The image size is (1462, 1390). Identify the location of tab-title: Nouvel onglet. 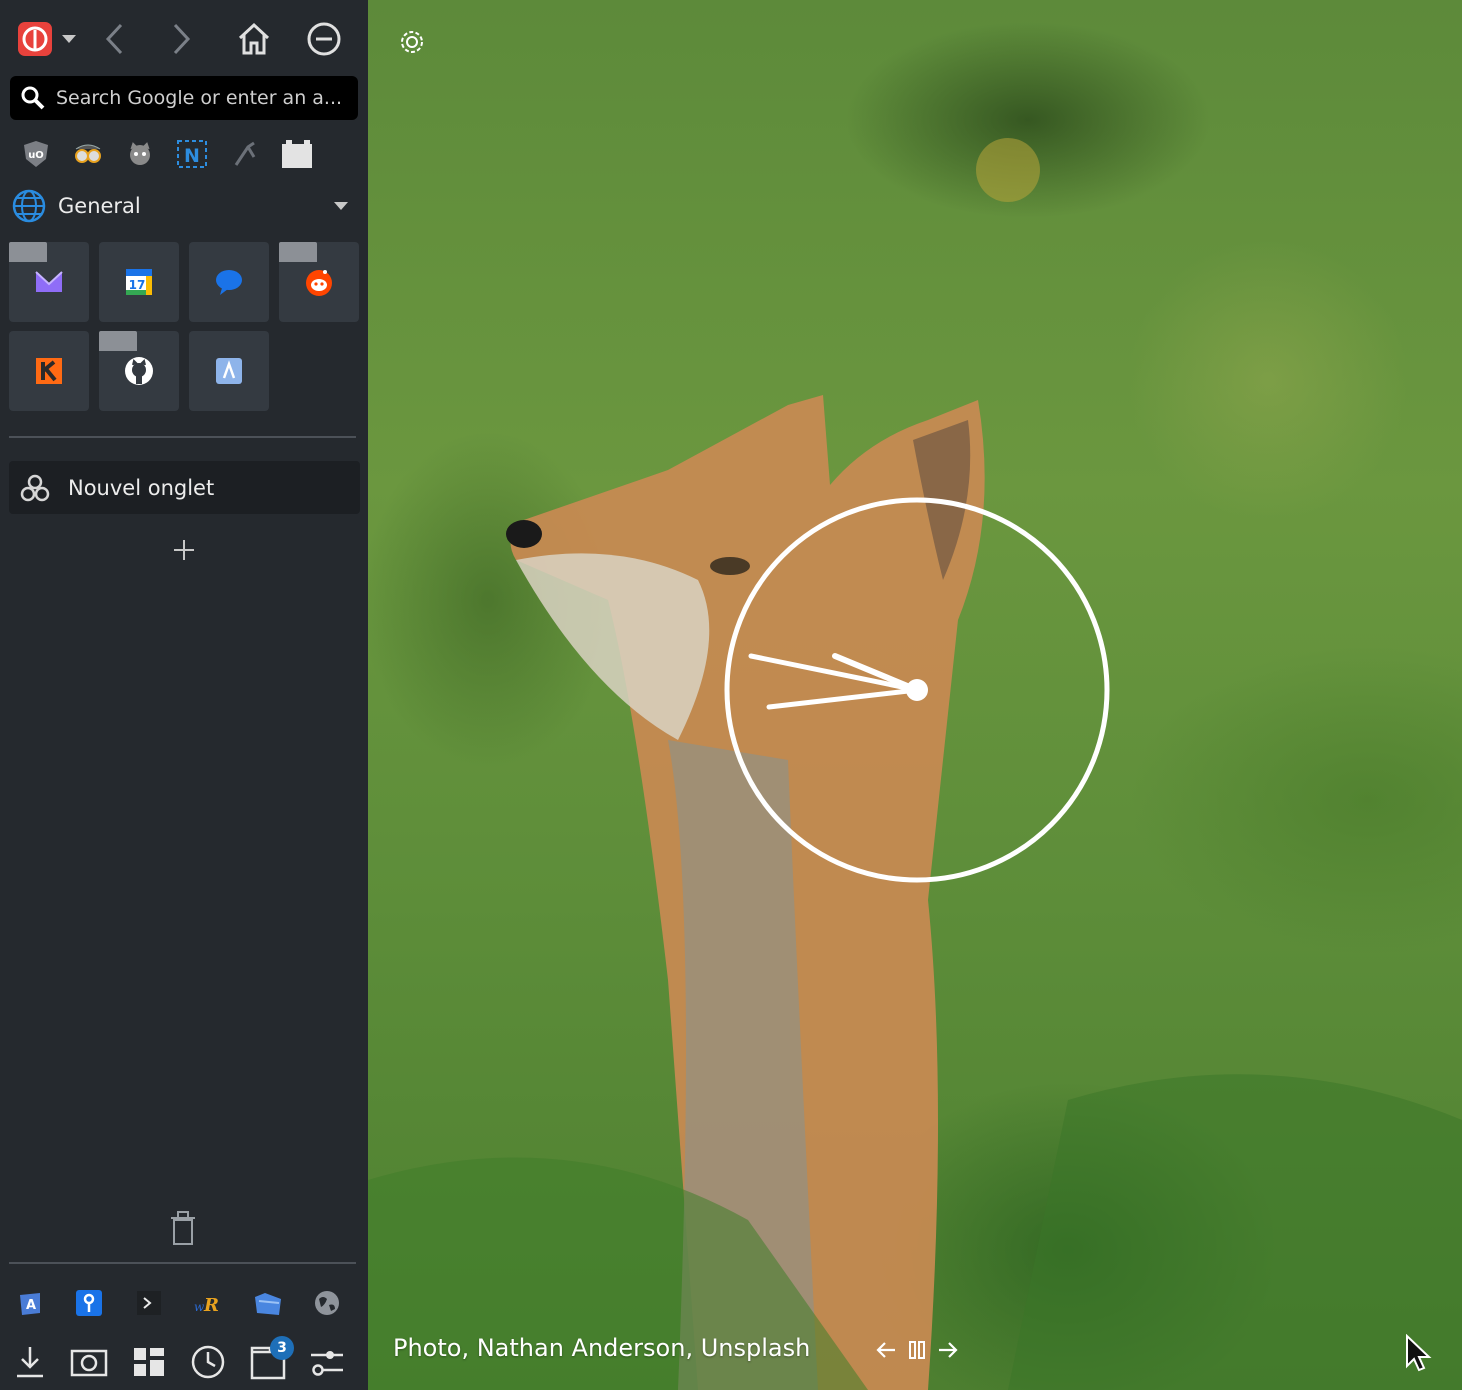
(141, 487).